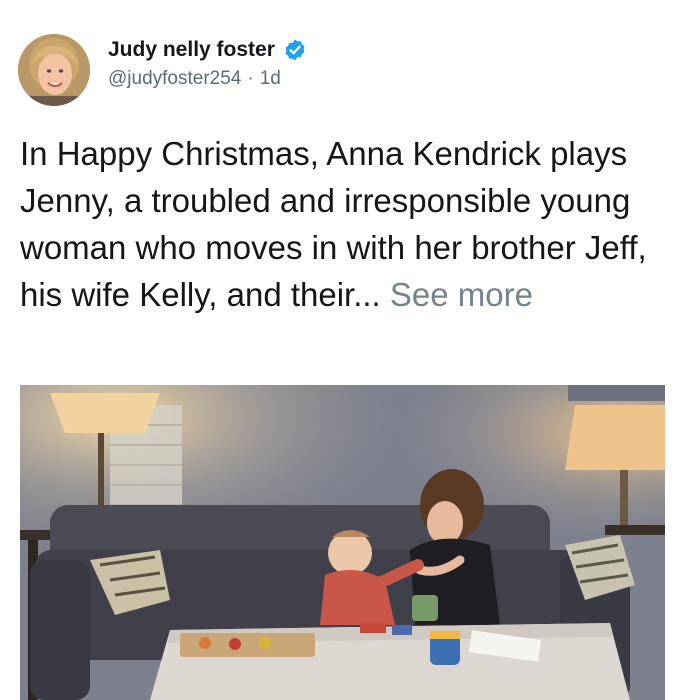 This screenshot has height=700, width=700. Describe the element at coordinates (207, 64) in the screenshot. I see `tweet-header: Judy nelly foster @judyfoster254 · 1d` at that location.